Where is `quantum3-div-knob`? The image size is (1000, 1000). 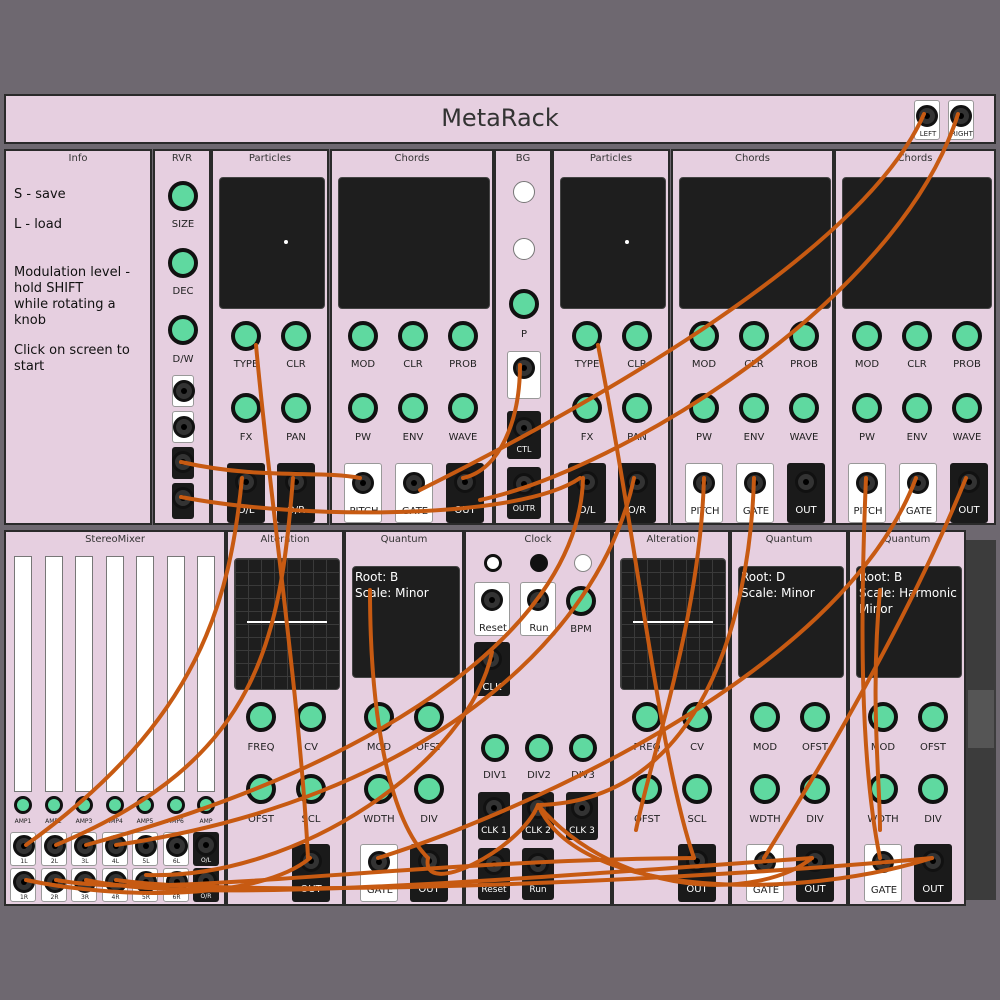
quantum3-div-knob is located at coordinates (933, 789).